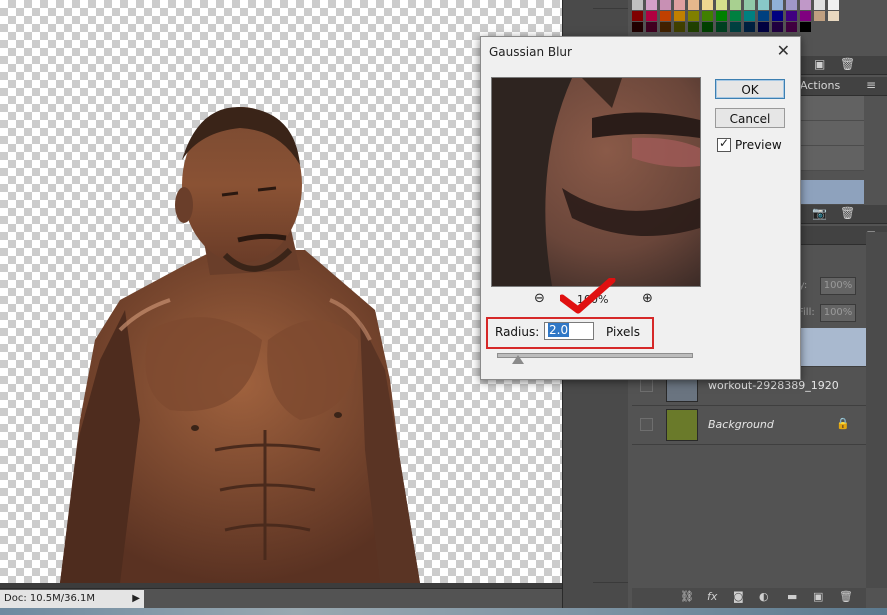 This screenshot has width=887, height=615. What do you see at coordinates (819, 64) in the screenshot?
I see `new-swatch-icon: ▣` at bounding box center [819, 64].